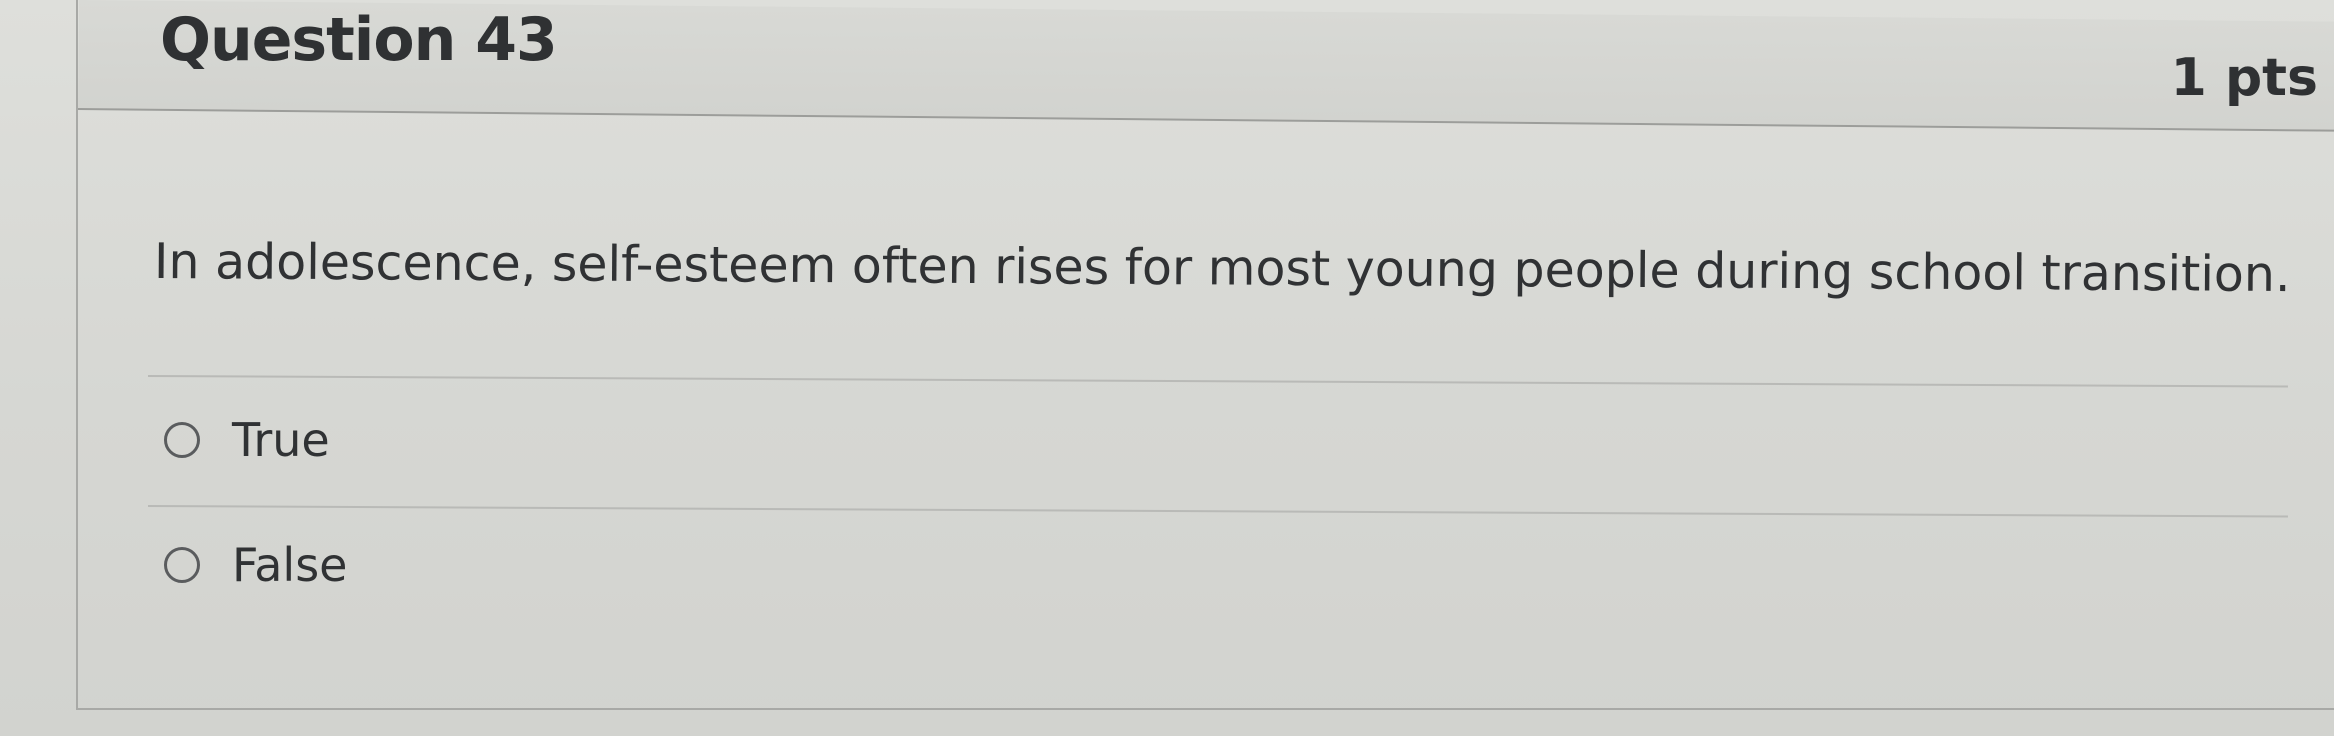  What do you see at coordinates (290, 565) in the screenshot?
I see `answer-label-false: False` at bounding box center [290, 565].